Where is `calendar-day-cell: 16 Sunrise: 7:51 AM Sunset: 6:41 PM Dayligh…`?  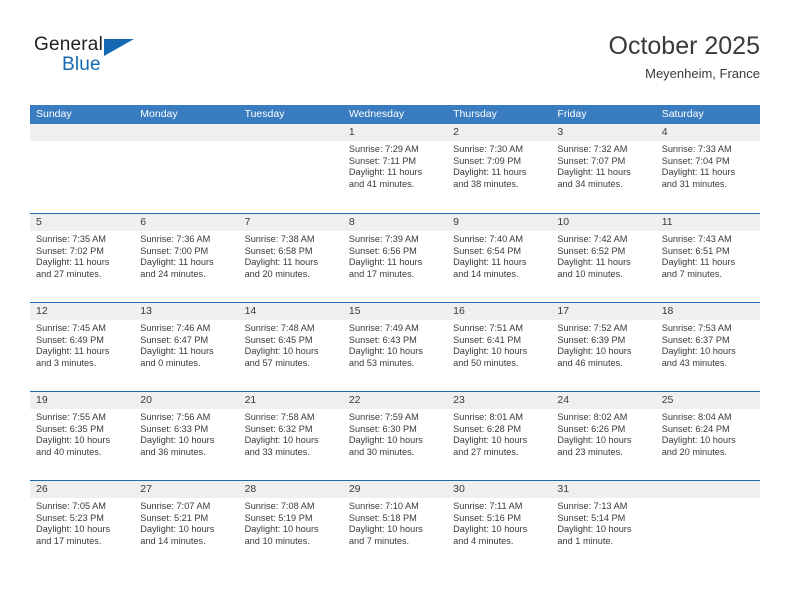 calendar-day-cell: 16 Sunrise: 7:51 AM Sunset: 6:41 PM Dayligh… is located at coordinates (499, 347).